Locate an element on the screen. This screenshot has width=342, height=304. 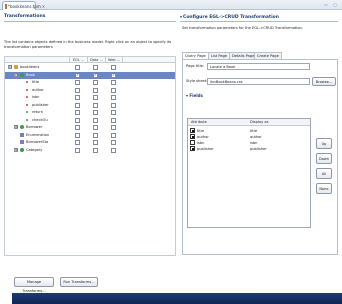
display-as-column: Display as is located at coordinates (259, 122).